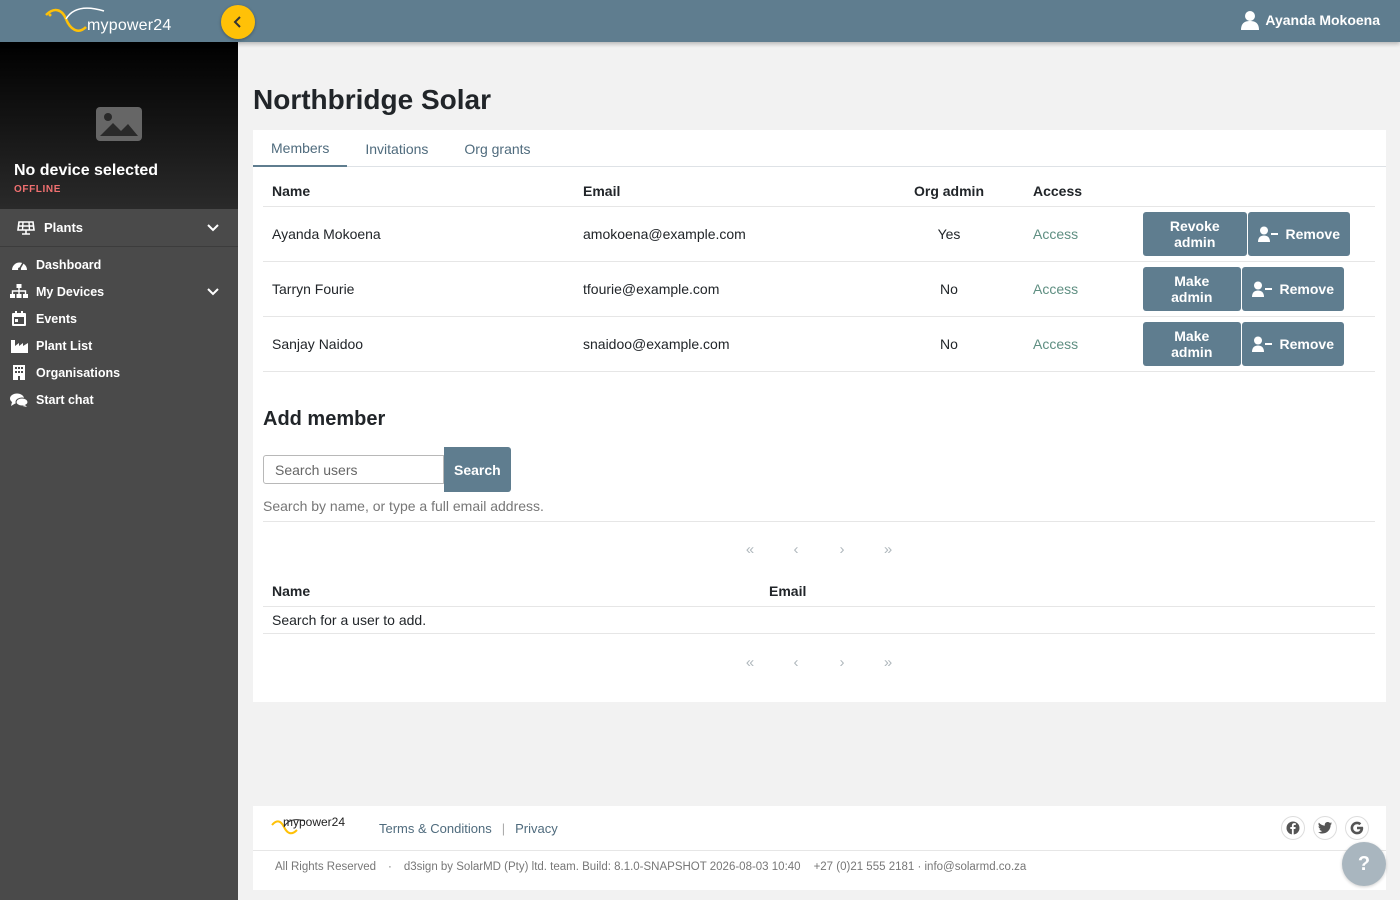 The height and width of the screenshot is (900, 1400). What do you see at coordinates (64, 227) in the screenshot?
I see `sidebar-plants-label: Plants` at bounding box center [64, 227].